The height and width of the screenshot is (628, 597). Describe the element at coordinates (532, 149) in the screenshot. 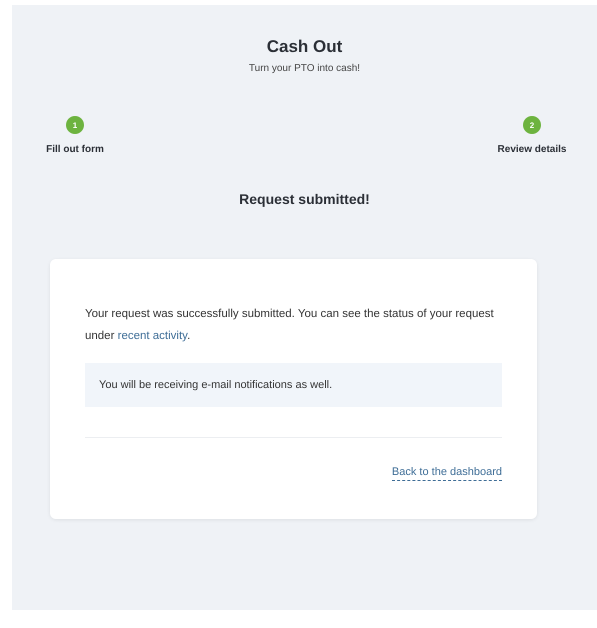

I see `step-label: Review details` at that location.